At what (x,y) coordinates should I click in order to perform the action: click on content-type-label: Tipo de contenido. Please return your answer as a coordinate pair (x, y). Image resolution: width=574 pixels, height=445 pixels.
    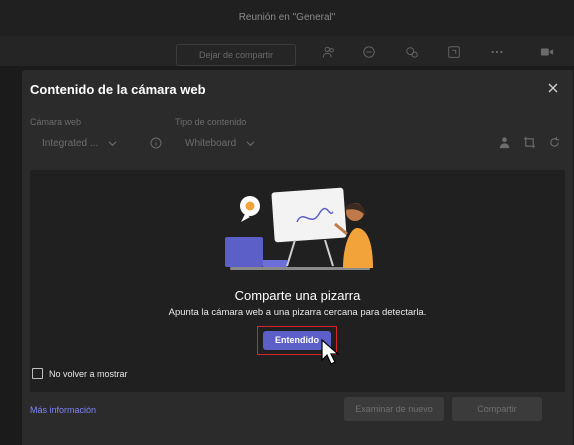
    Looking at the image, I should click on (211, 122).